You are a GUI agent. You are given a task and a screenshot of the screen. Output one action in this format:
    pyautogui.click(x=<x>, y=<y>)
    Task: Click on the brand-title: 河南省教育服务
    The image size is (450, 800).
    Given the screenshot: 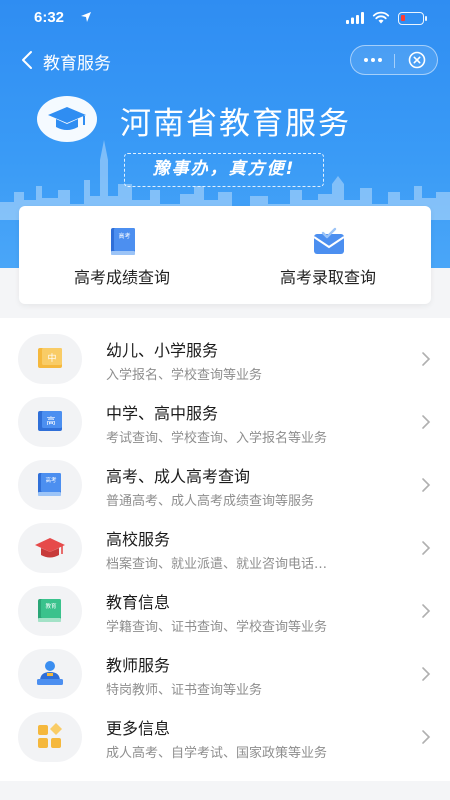 What is the action you would take?
    pyautogui.click(x=235, y=124)
    